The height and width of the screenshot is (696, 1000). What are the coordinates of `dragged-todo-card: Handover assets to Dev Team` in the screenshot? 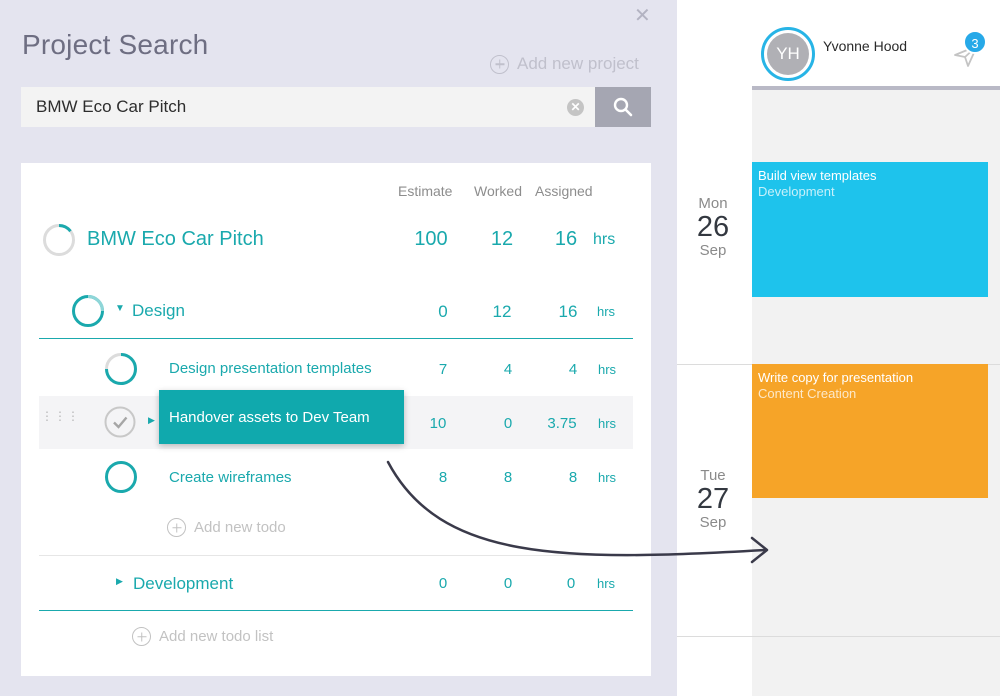 It's located at (281, 417).